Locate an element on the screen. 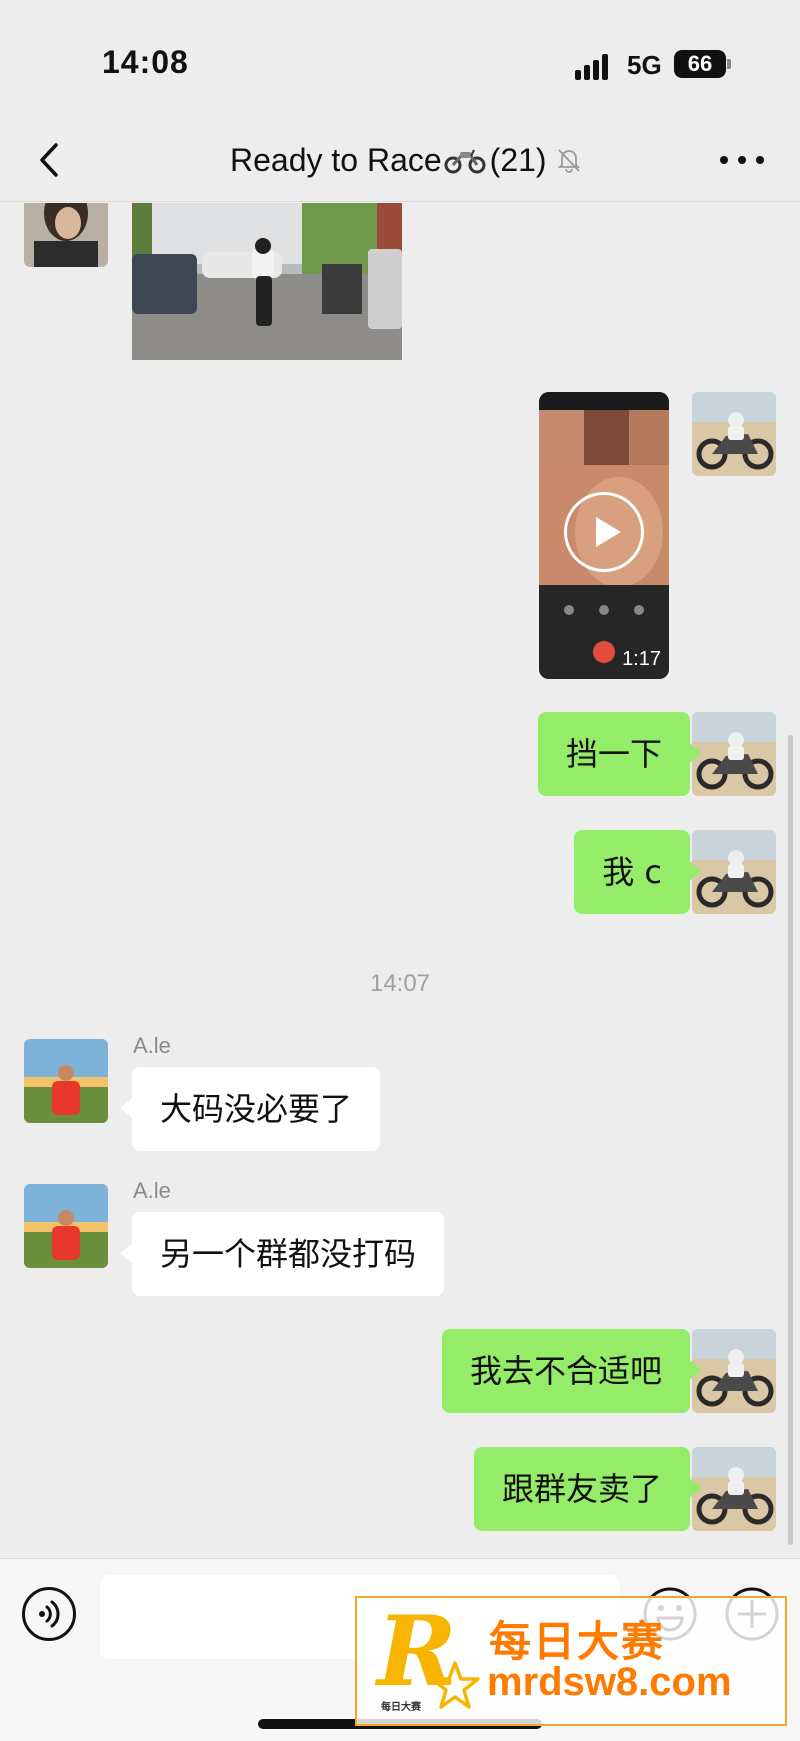 The height and width of the screenshot is (1741, 800). scrollbar is located at coordinates (790, 1140).